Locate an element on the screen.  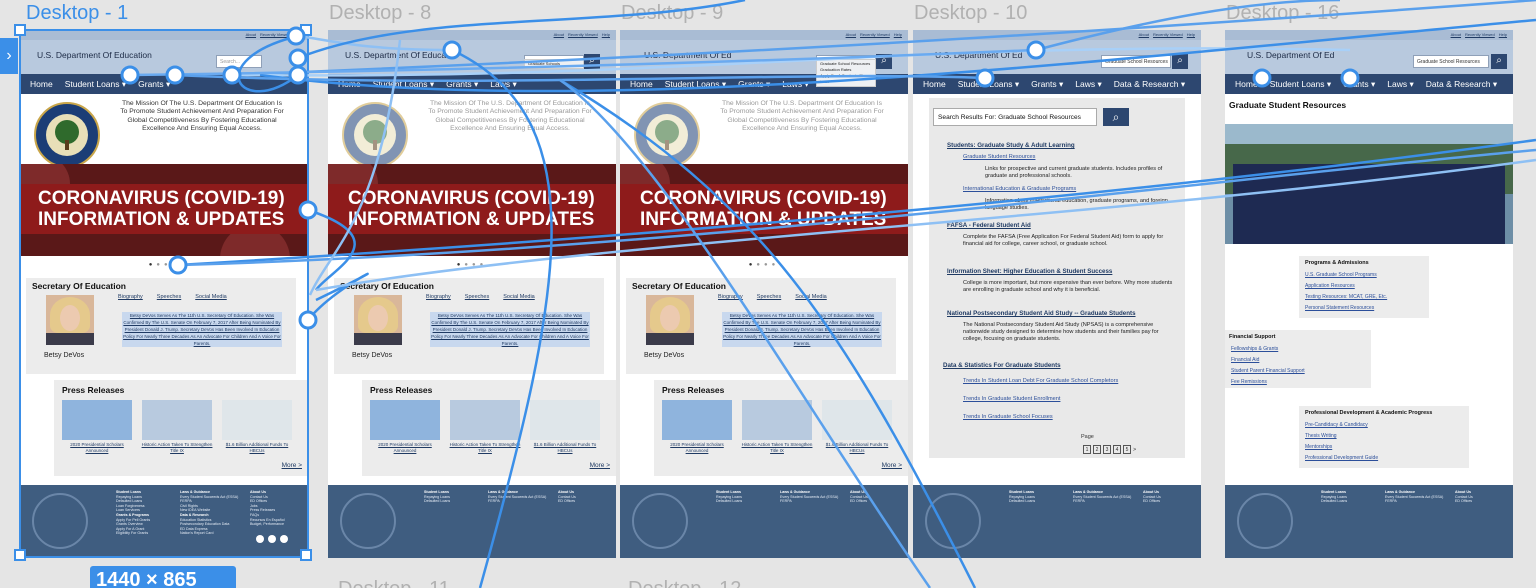
frame-label-desktop-9: Desktop - 9 is located at coordinates (672, 13).